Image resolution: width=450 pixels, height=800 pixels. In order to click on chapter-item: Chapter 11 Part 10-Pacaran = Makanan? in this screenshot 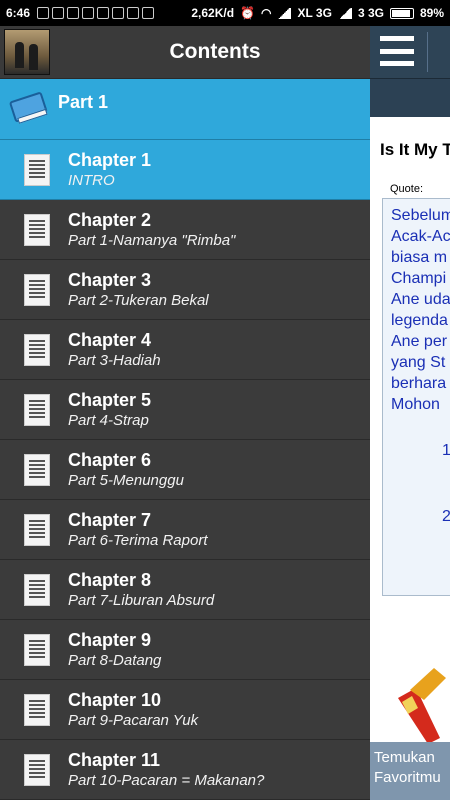, I will do `click(185, 770)`.